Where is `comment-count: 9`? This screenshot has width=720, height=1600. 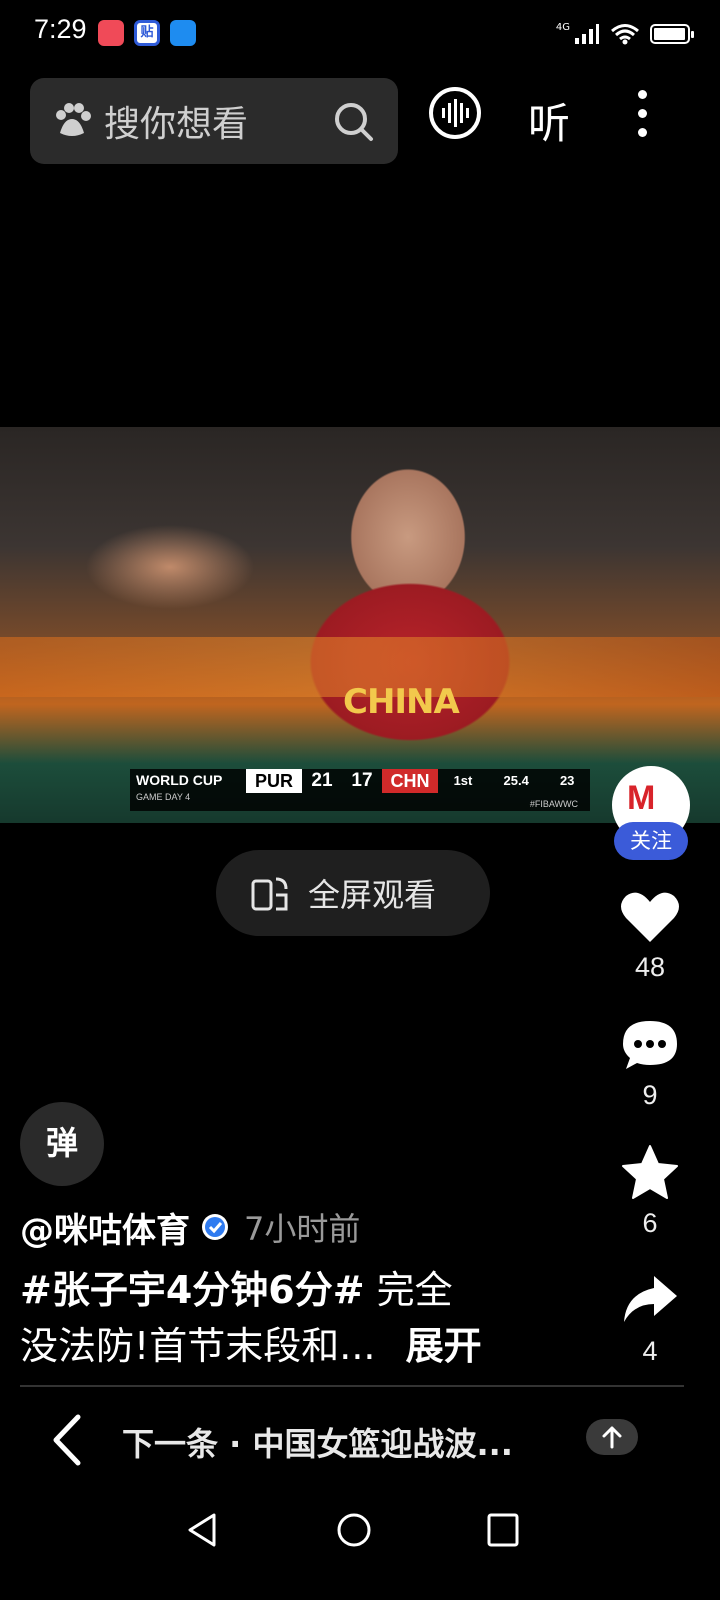
comment-count: 9 is located at coordinates (650, 1095).